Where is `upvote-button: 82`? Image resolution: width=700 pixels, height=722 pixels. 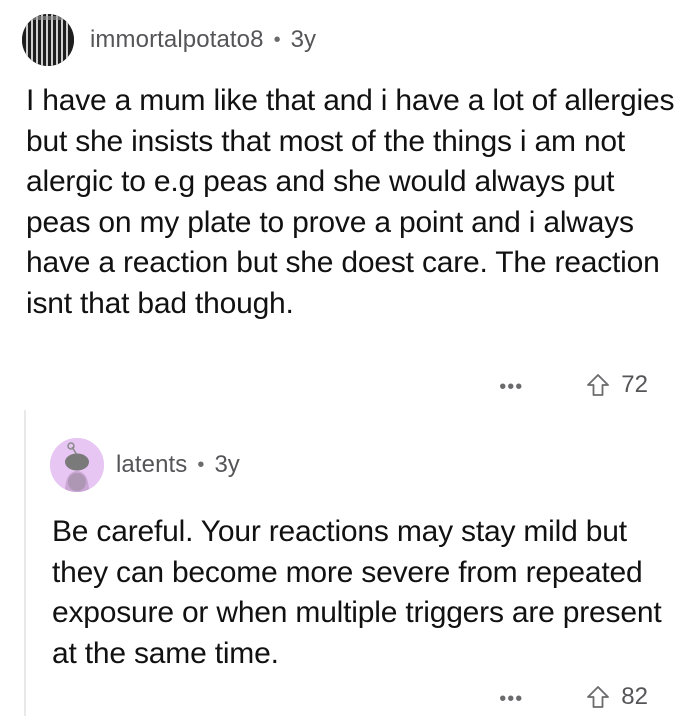 upvote-button: 82 is located at coordinates (616, 697).